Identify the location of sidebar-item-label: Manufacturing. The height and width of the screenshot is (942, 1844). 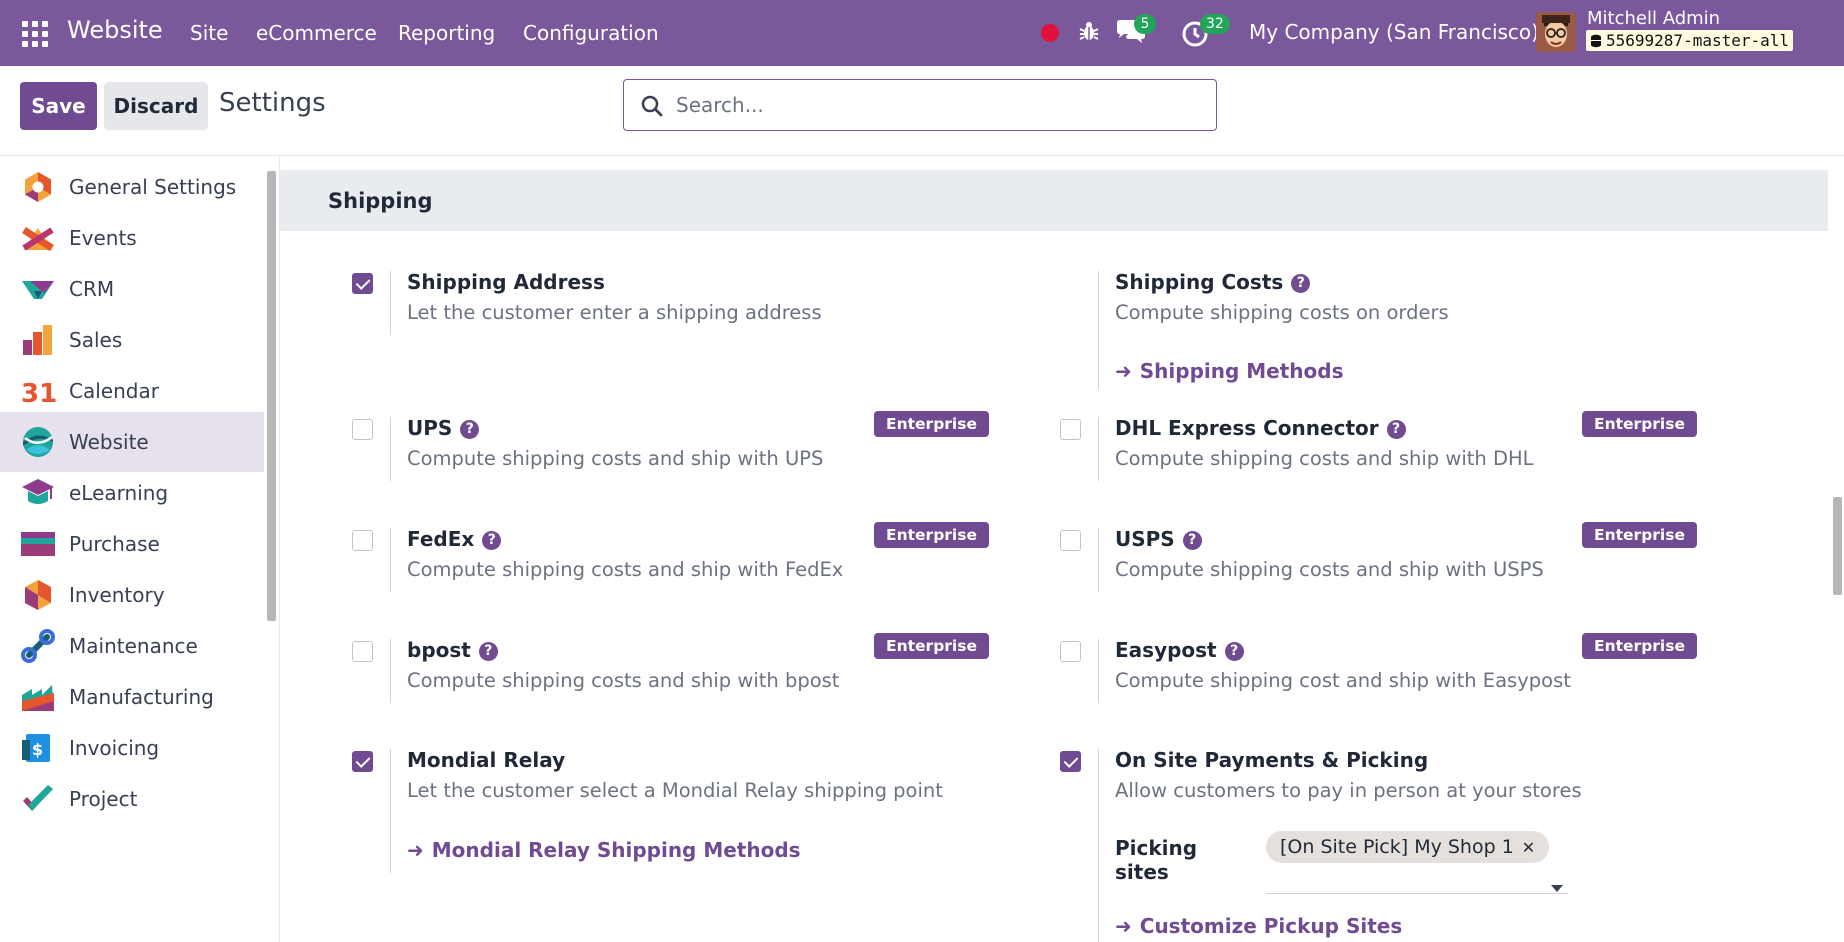
(141, 697).